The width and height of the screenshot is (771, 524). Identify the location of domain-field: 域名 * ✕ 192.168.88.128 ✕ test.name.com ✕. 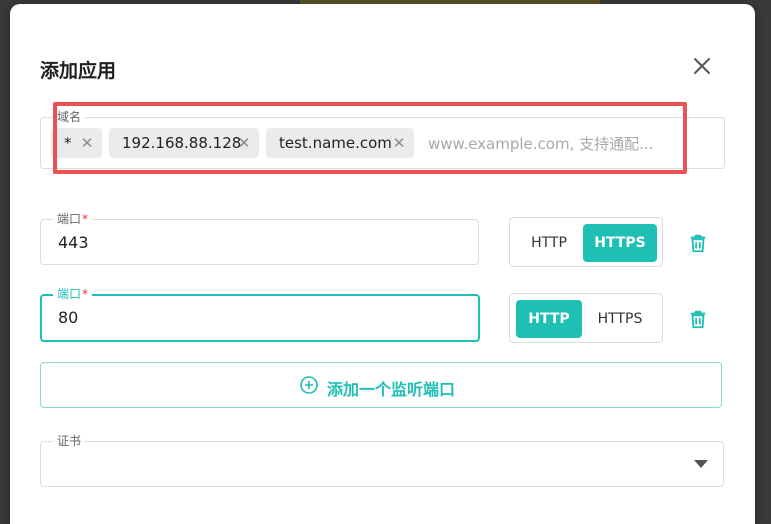
(382, 139).